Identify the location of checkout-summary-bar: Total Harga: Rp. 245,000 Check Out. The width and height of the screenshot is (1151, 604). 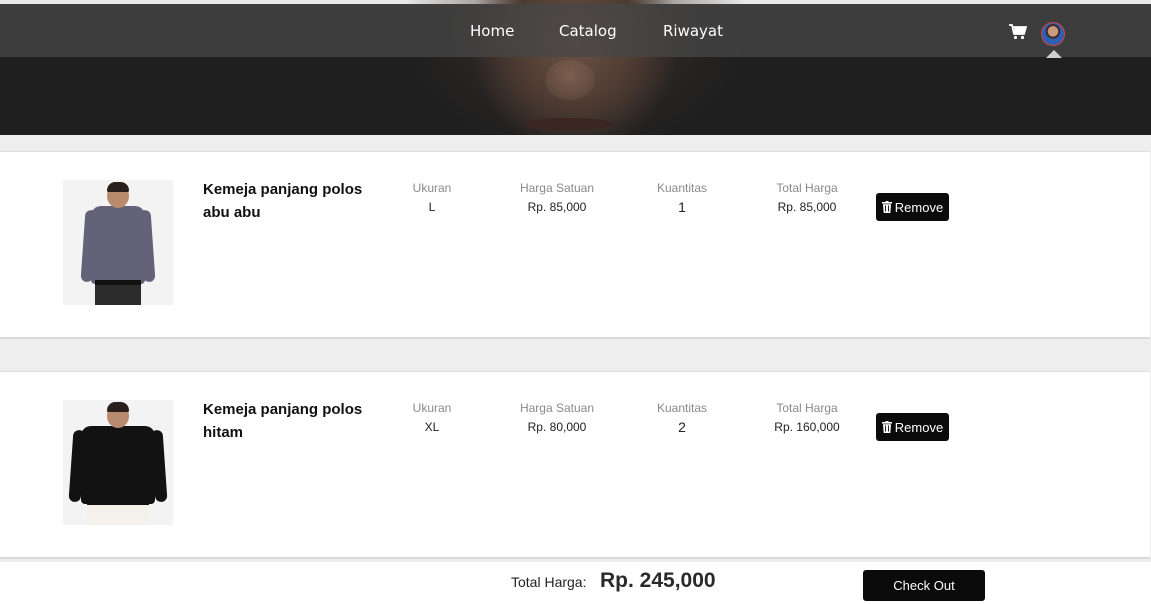
(575, 583).